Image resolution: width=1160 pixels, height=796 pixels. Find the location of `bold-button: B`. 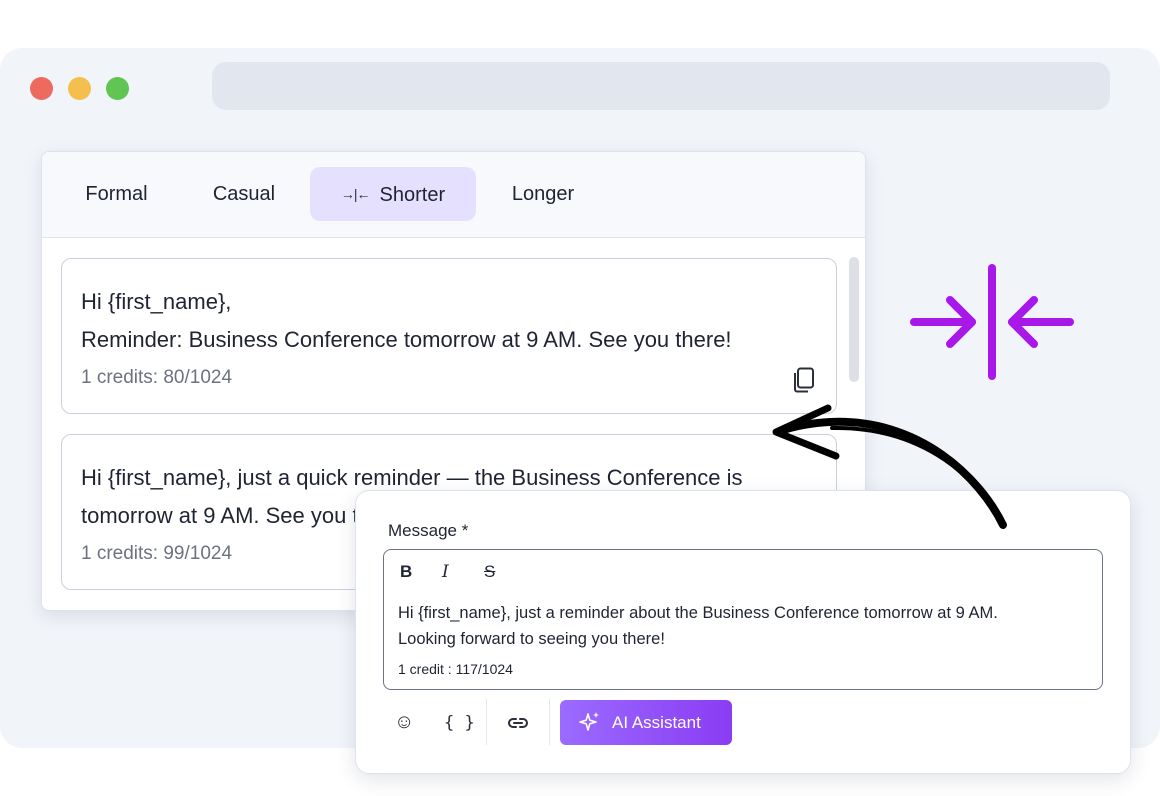

bold-button: B is located at coordinates (406, 572).